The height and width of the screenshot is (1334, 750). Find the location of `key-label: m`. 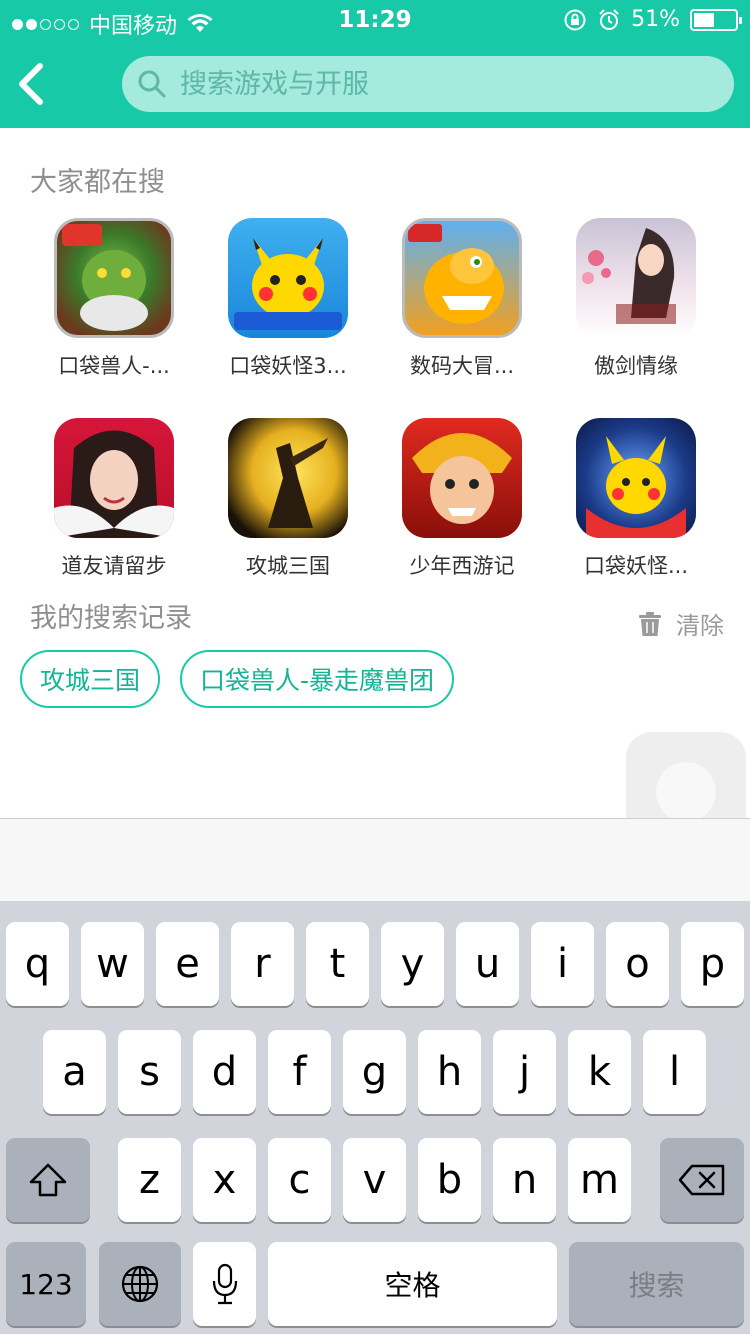

key-label: m is located at coordinates (599, 1180).